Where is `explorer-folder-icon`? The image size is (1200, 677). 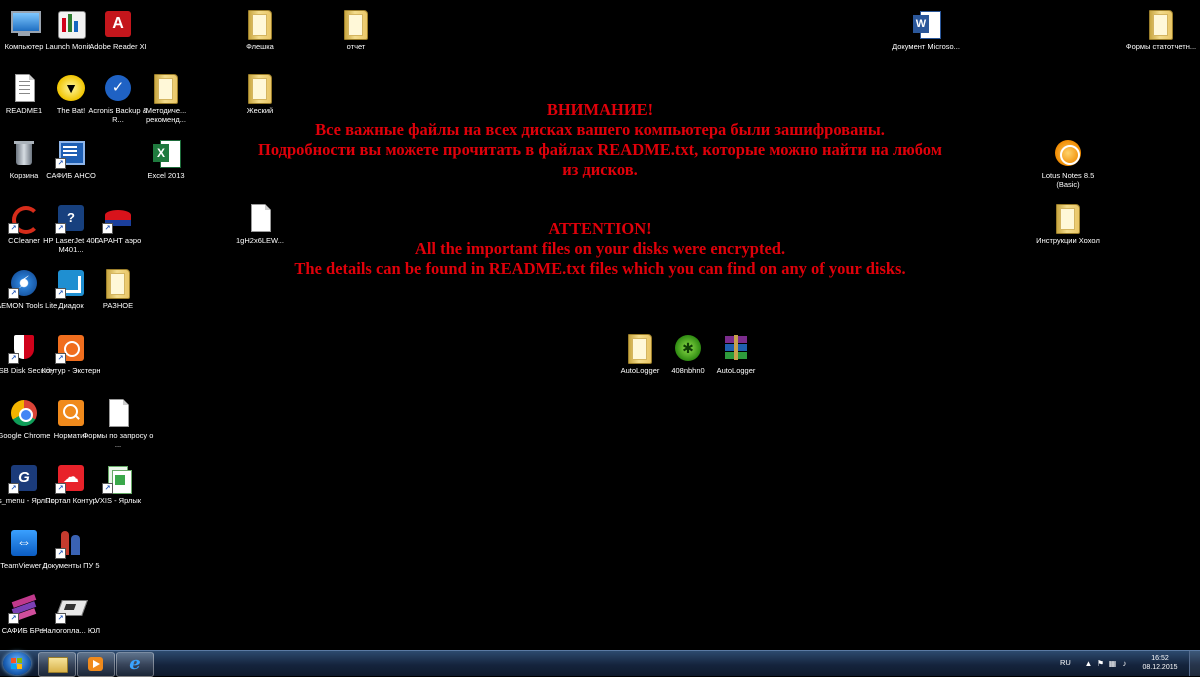
explorer-folder-icon is located at coordinates (58, 665).